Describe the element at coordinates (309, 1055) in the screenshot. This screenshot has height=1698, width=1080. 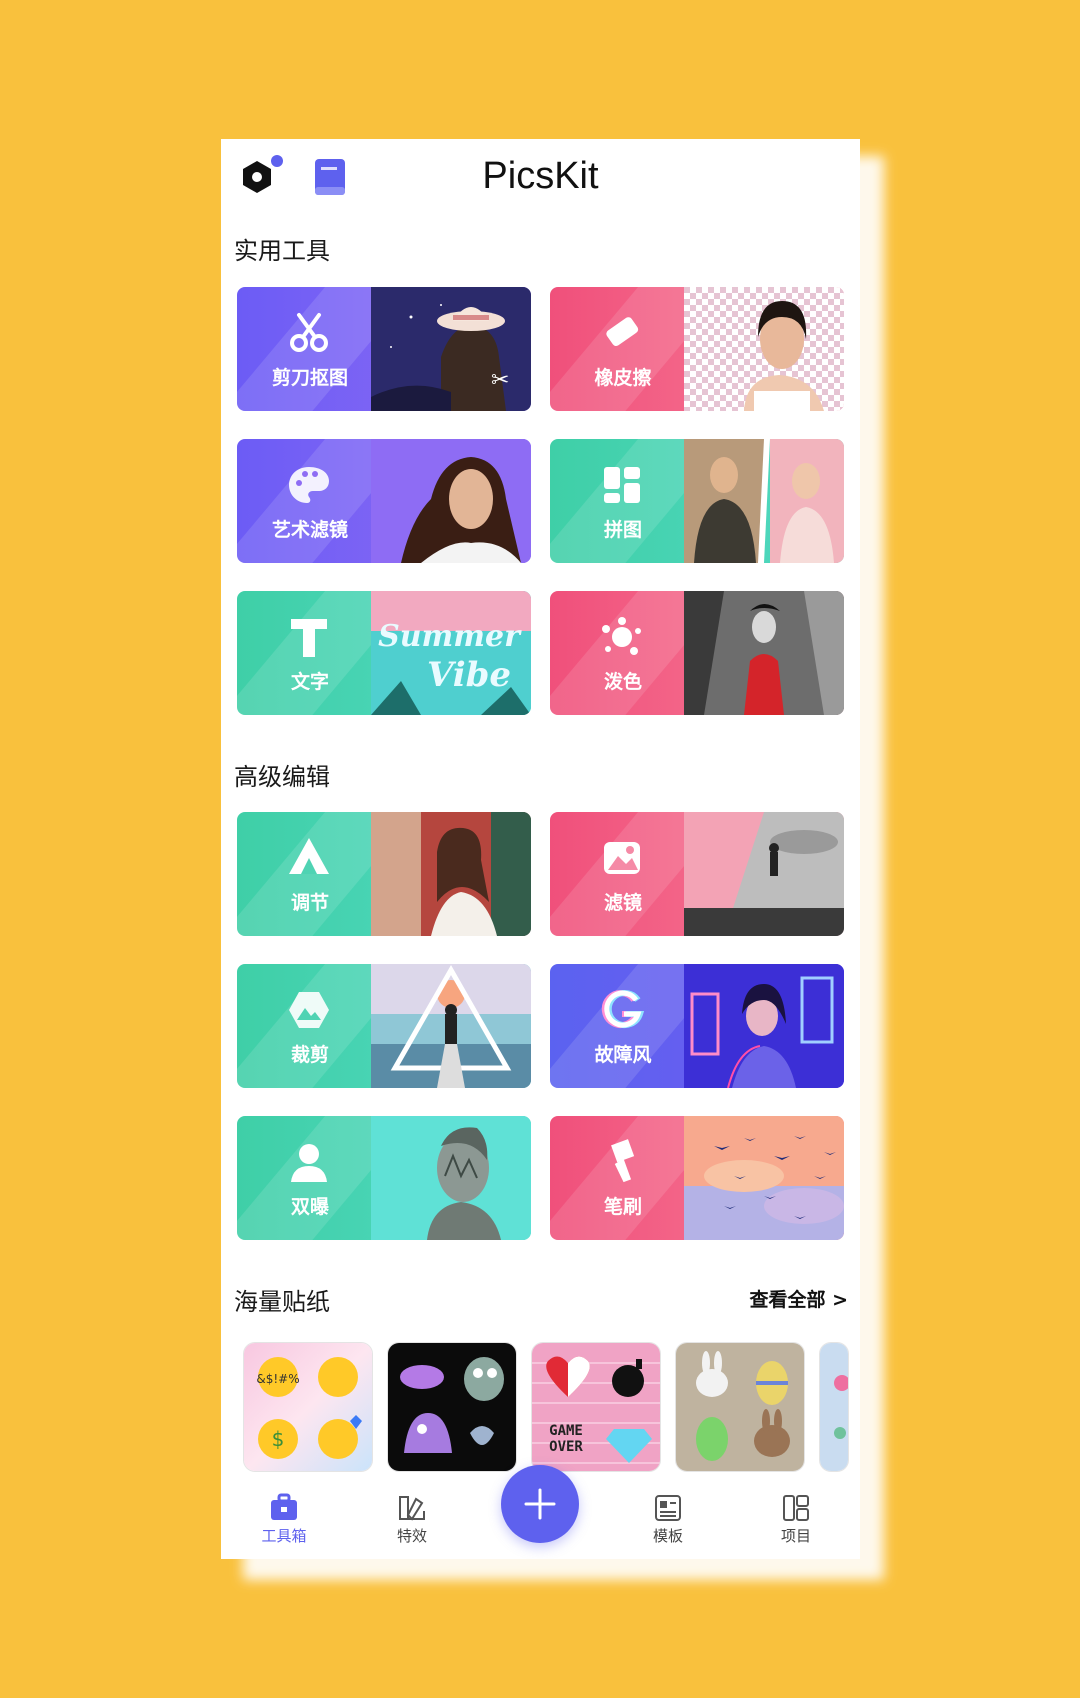
I see `edit-label: 裁剪` at that location.